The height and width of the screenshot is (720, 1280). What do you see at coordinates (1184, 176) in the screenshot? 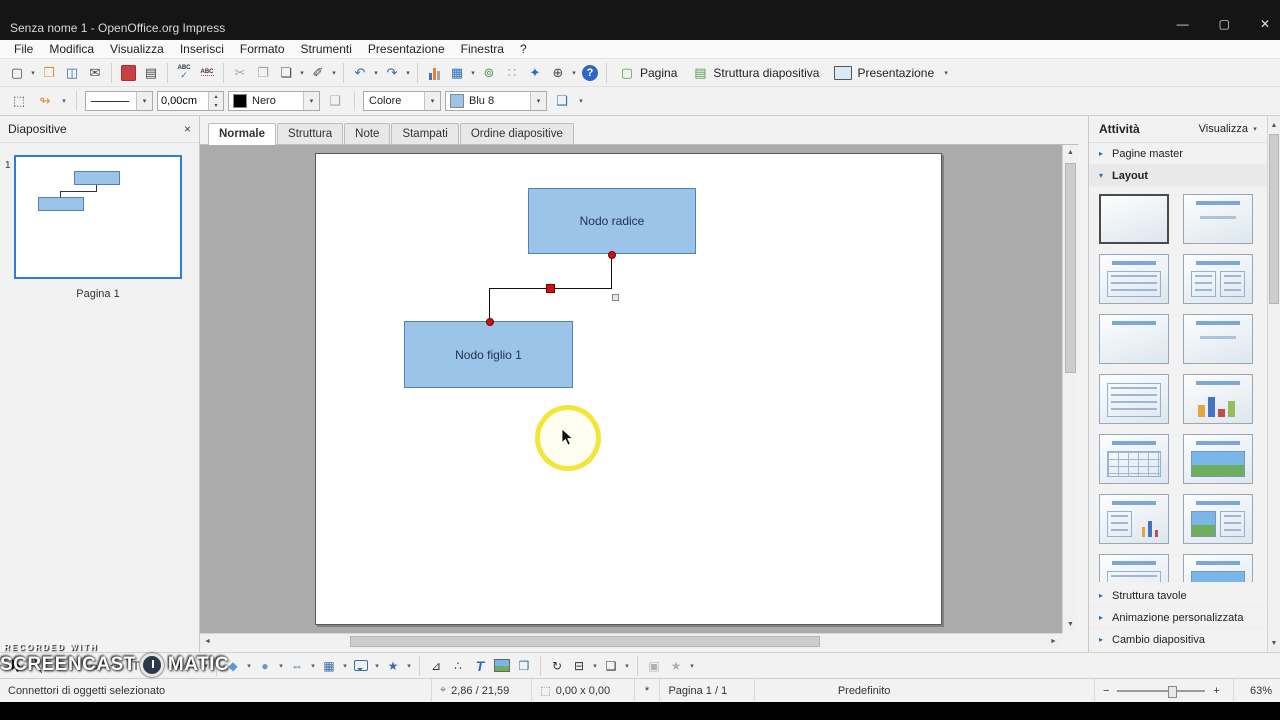
I see `section-layout: ▾ Layout` at bounding box center [1184, 176].